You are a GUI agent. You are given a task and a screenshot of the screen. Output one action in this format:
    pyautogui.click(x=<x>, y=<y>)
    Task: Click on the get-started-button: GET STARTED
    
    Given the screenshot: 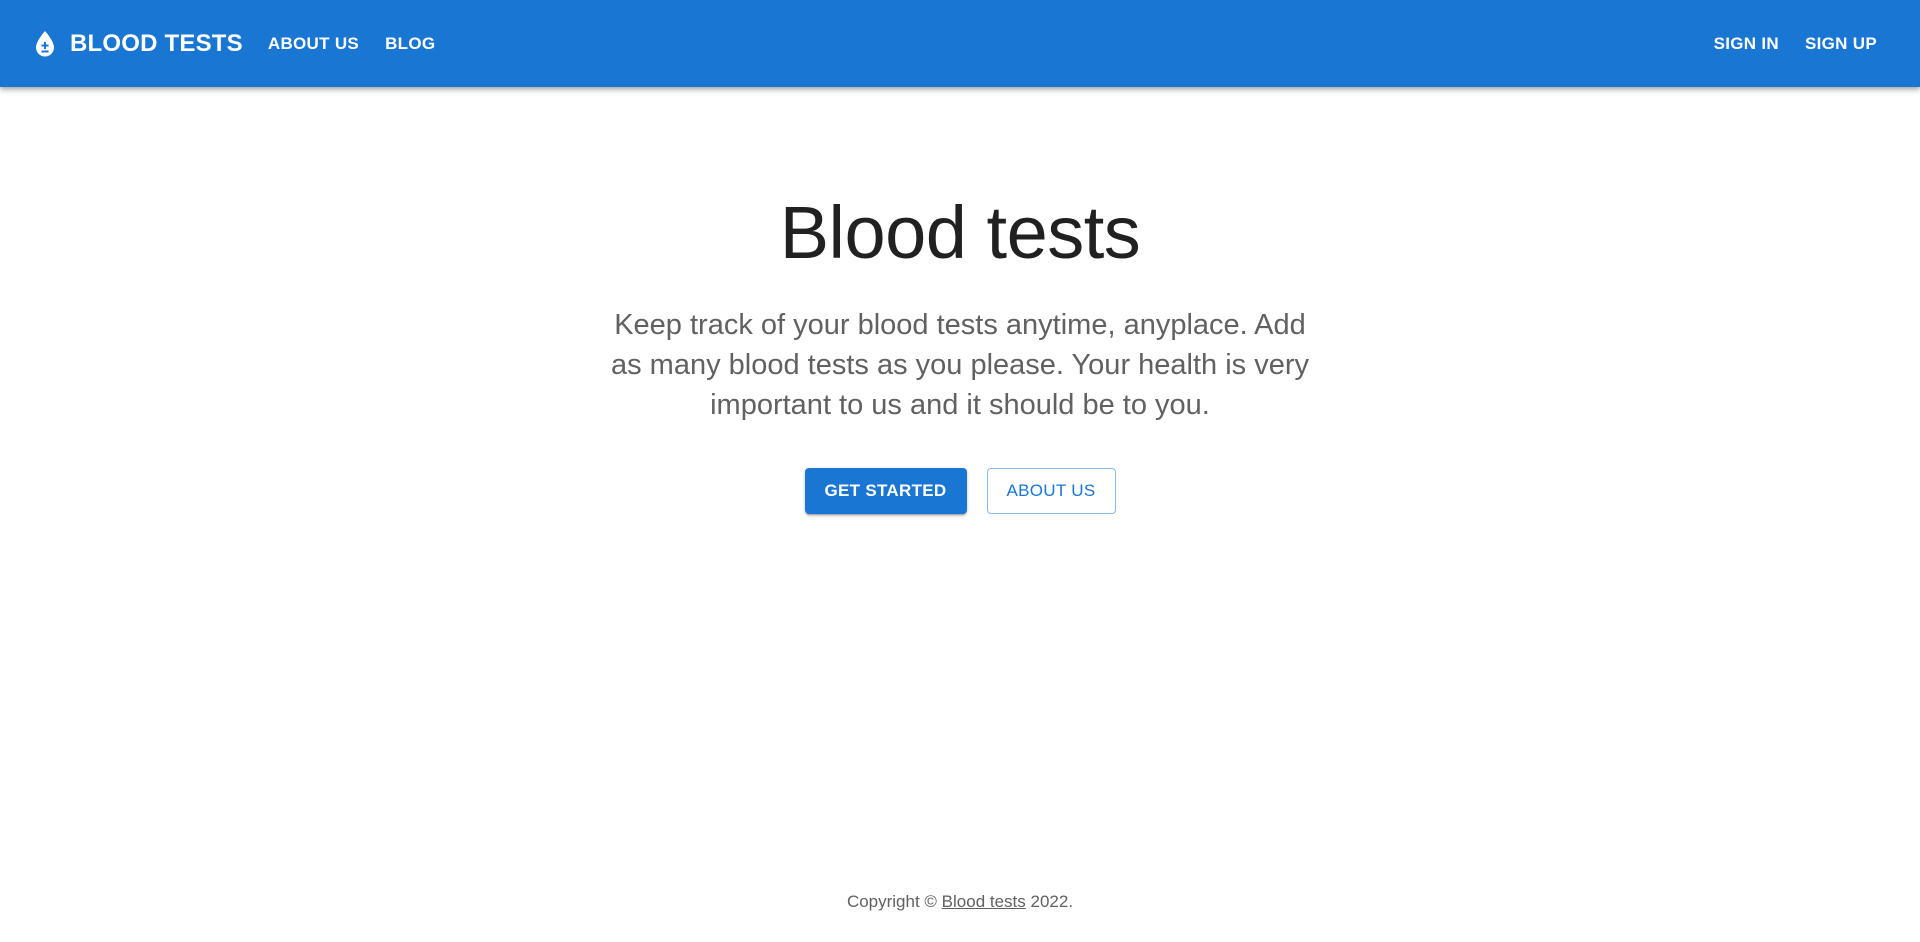 What is the action you would take?
    pyautogui.click(x=885, y=491)
    